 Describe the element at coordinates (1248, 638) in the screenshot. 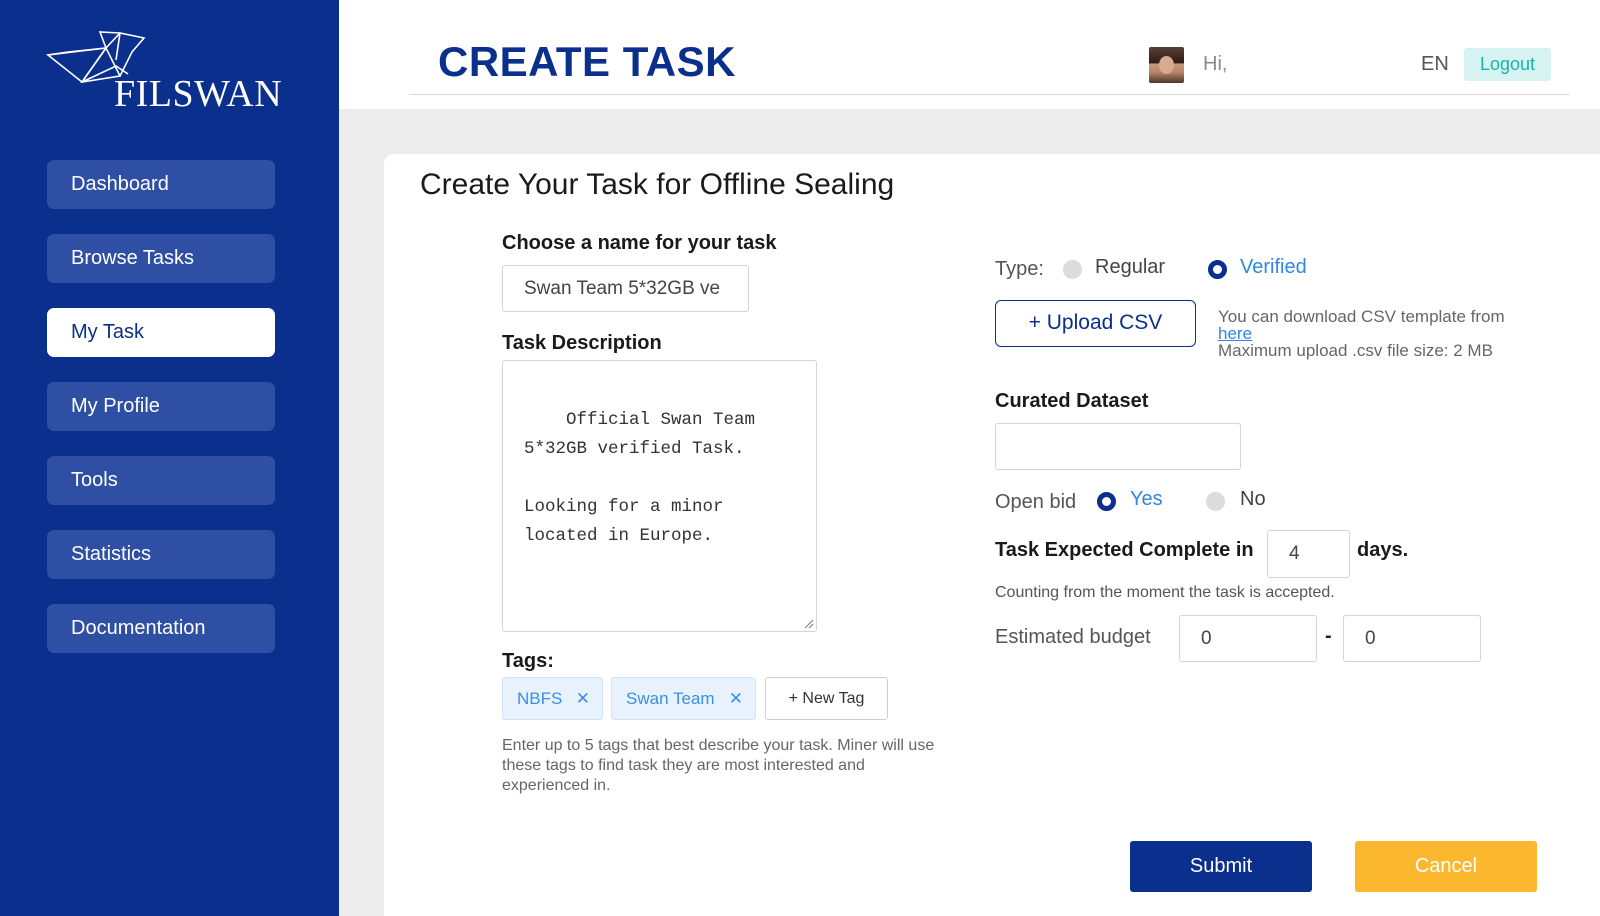

I see `budget-min-input: 0` at that location.